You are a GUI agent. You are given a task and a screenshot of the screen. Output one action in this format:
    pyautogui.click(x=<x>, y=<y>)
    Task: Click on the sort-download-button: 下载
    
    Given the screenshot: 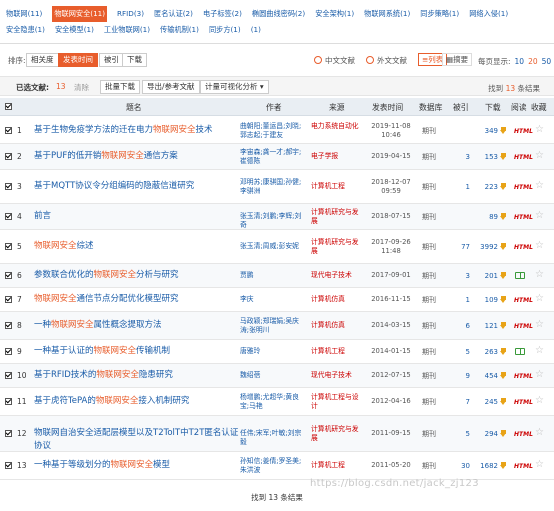 What is the action you would take?
    pyautogui.click(x=134, y=60)
    